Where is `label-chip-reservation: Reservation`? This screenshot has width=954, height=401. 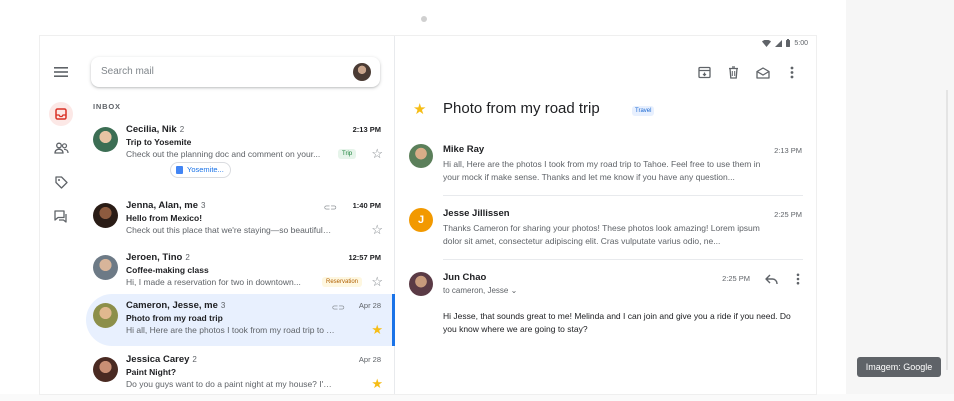 label-chip-reservation: Reservation is located at coordinates (342, 282).